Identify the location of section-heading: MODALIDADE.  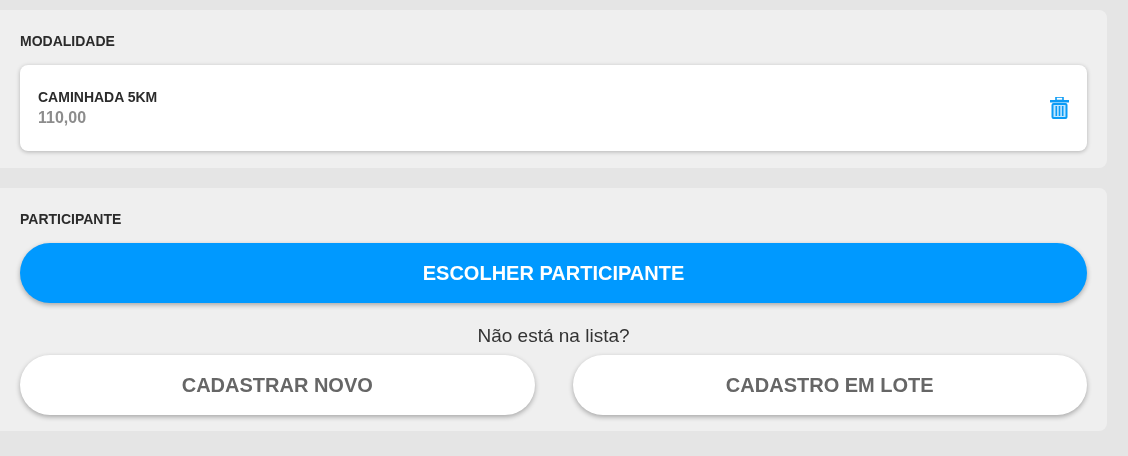
(67, 41).